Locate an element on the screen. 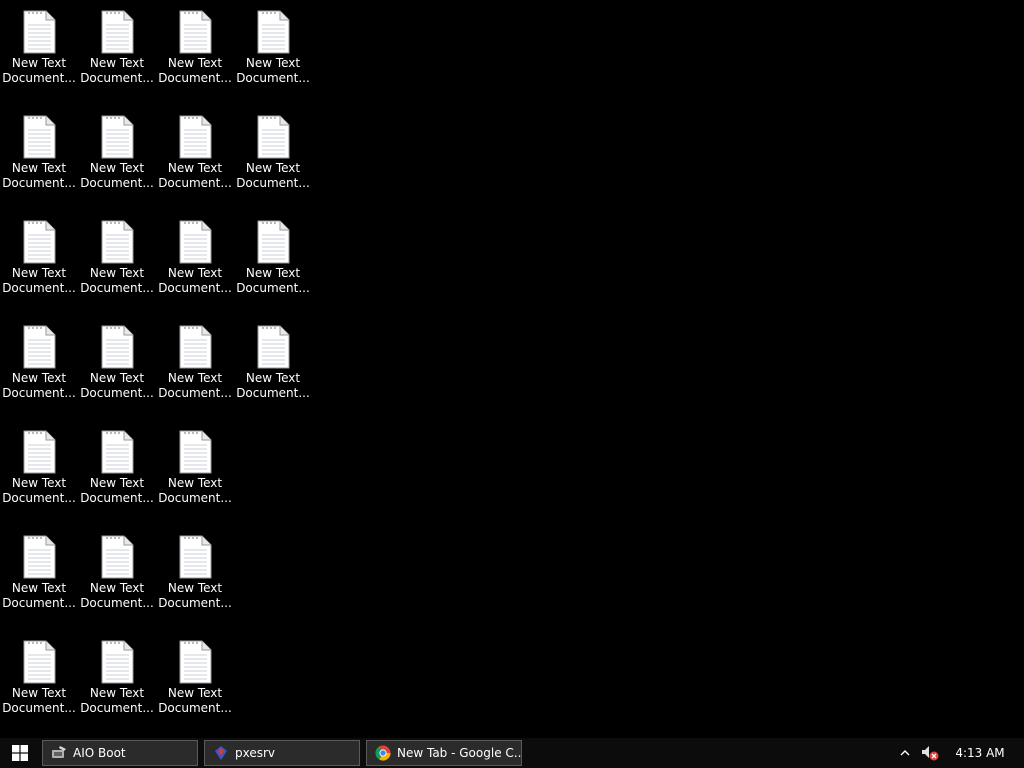  taskbar-item-aio-boot: AIO Boot is located at coordinates (120, 753).